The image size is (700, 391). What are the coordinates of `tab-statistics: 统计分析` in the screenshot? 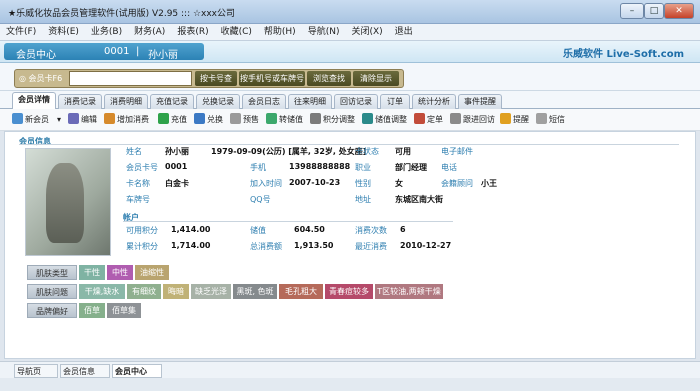 It's located at (434, 101).